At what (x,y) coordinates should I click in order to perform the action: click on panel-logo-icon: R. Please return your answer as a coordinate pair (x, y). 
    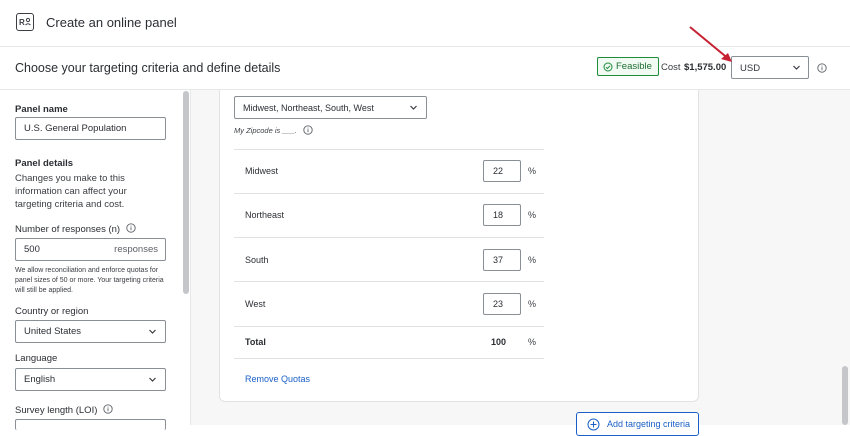
    Looking at the image, I should click on (25, 22).